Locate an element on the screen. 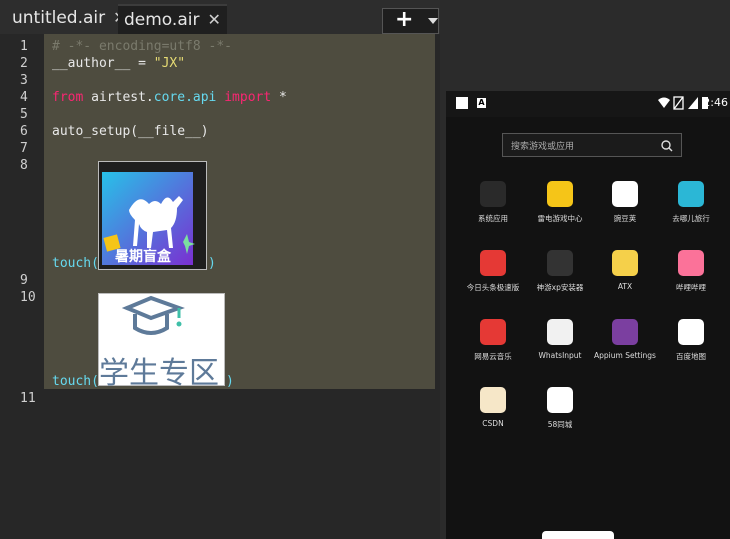  chevron-down-icon is located at coordinates (432, 21).